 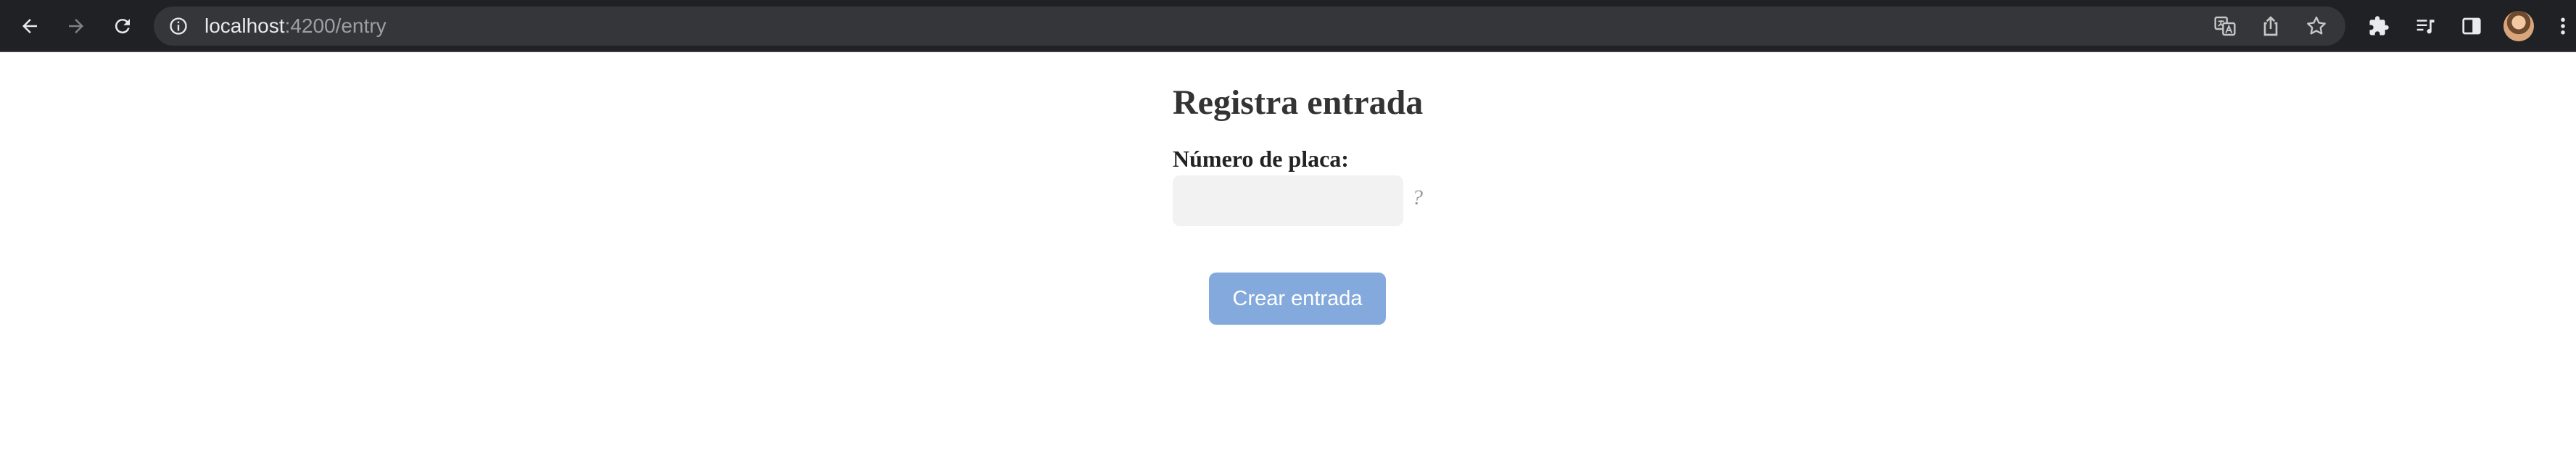 What do you see at coordinates (1417, 197) in the screenshot?
I see `help-hint: ?` at bounding box center [1417, 197].